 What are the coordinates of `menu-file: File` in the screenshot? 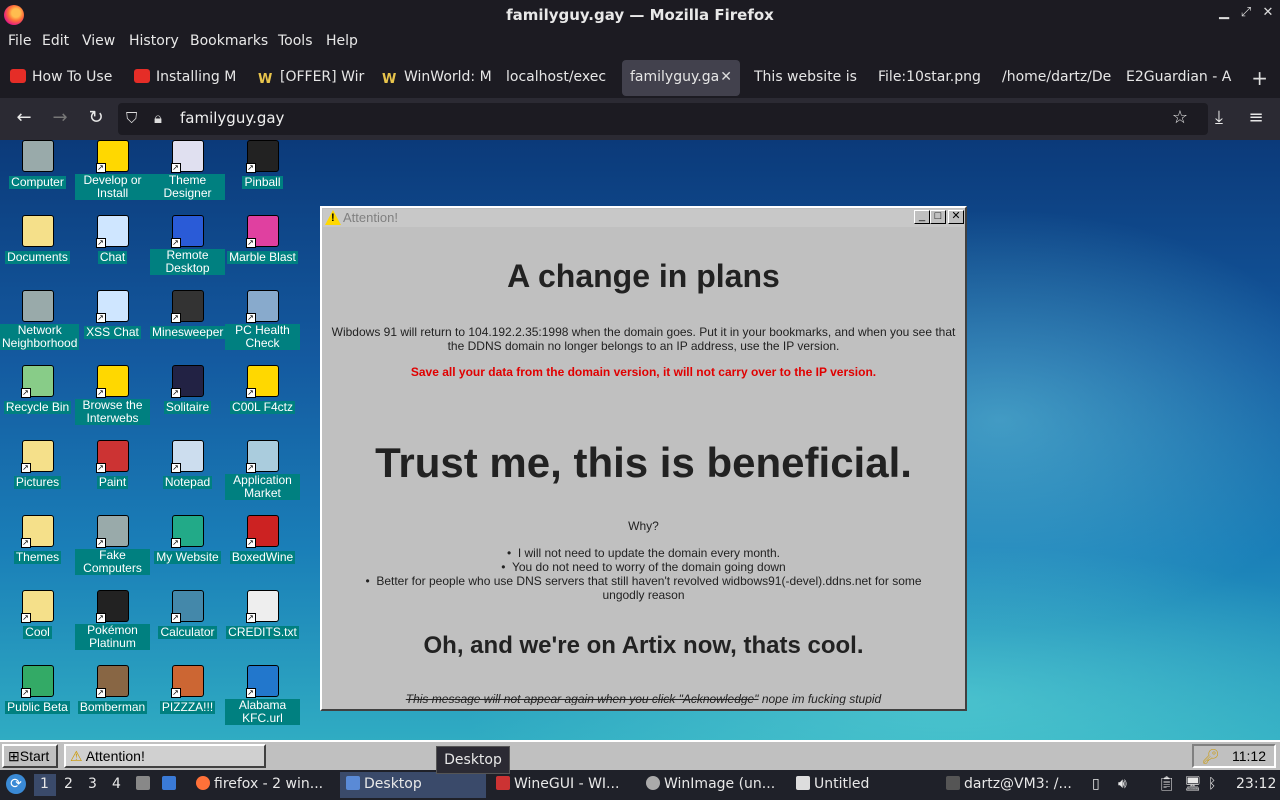 It's located at (19, 41).